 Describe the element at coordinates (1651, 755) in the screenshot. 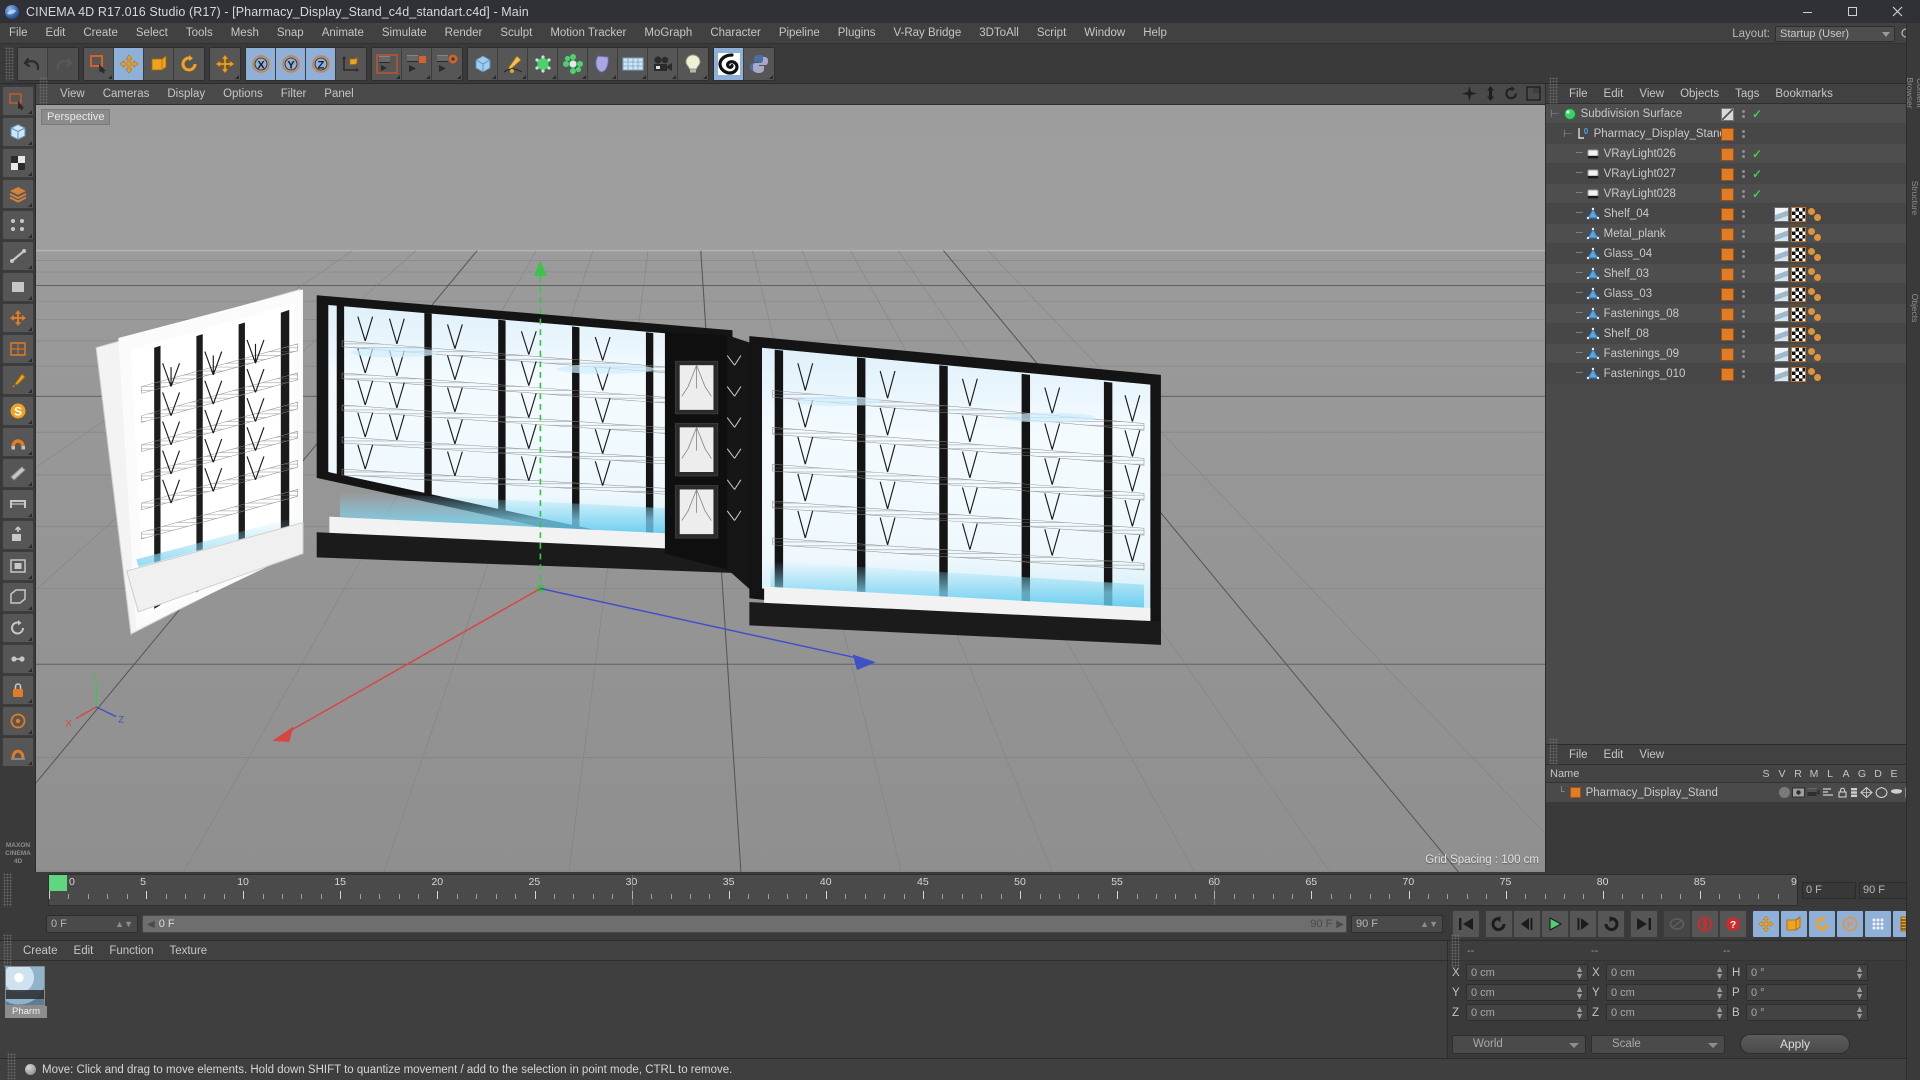

I see `am-menu-view: View` at that location.